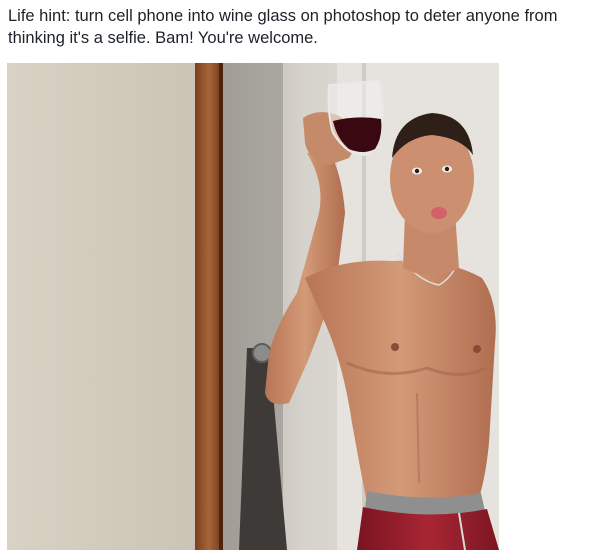 The height and width of the screenshot is (550, 591). Describe the element at coordinates (209, 306) in the screenshot. I see `mirror-frame` at that location.